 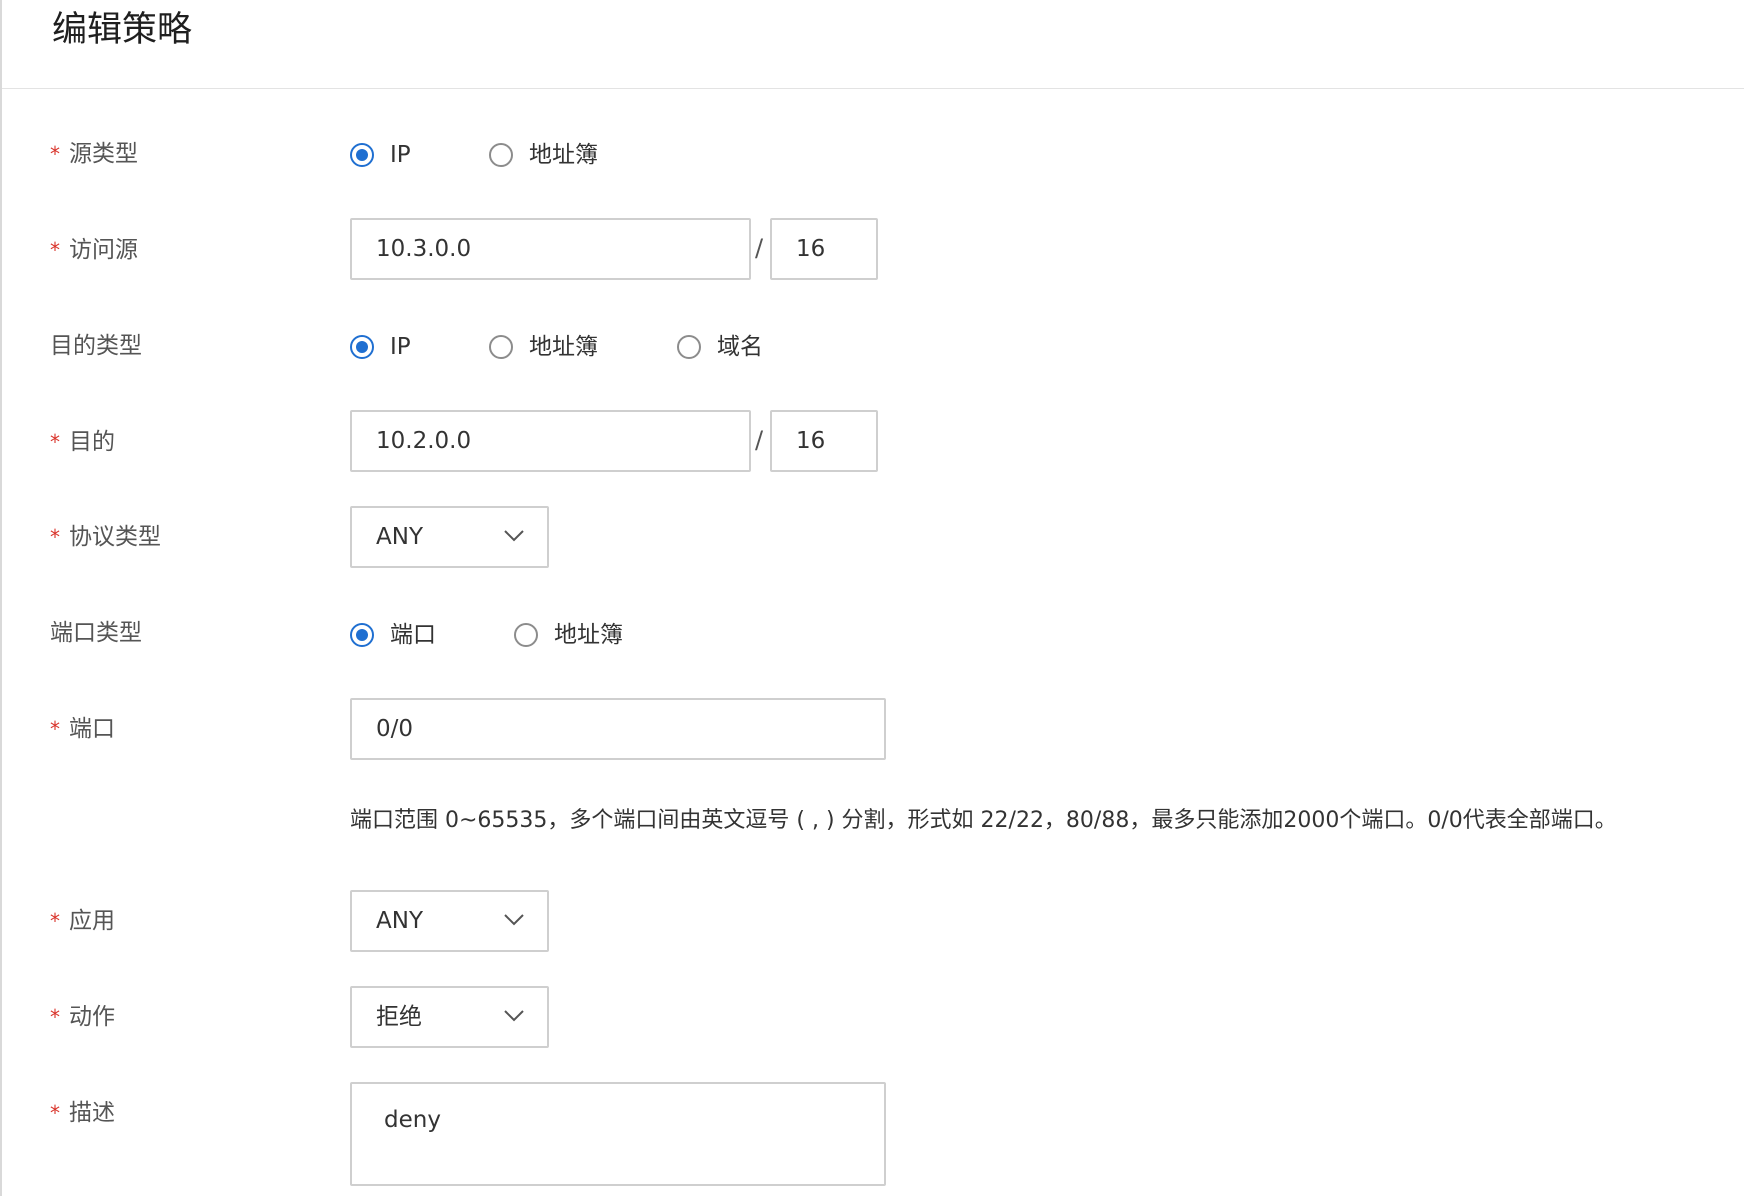 I want to click on description-label: * 描述, so click(x=82, y=1113).